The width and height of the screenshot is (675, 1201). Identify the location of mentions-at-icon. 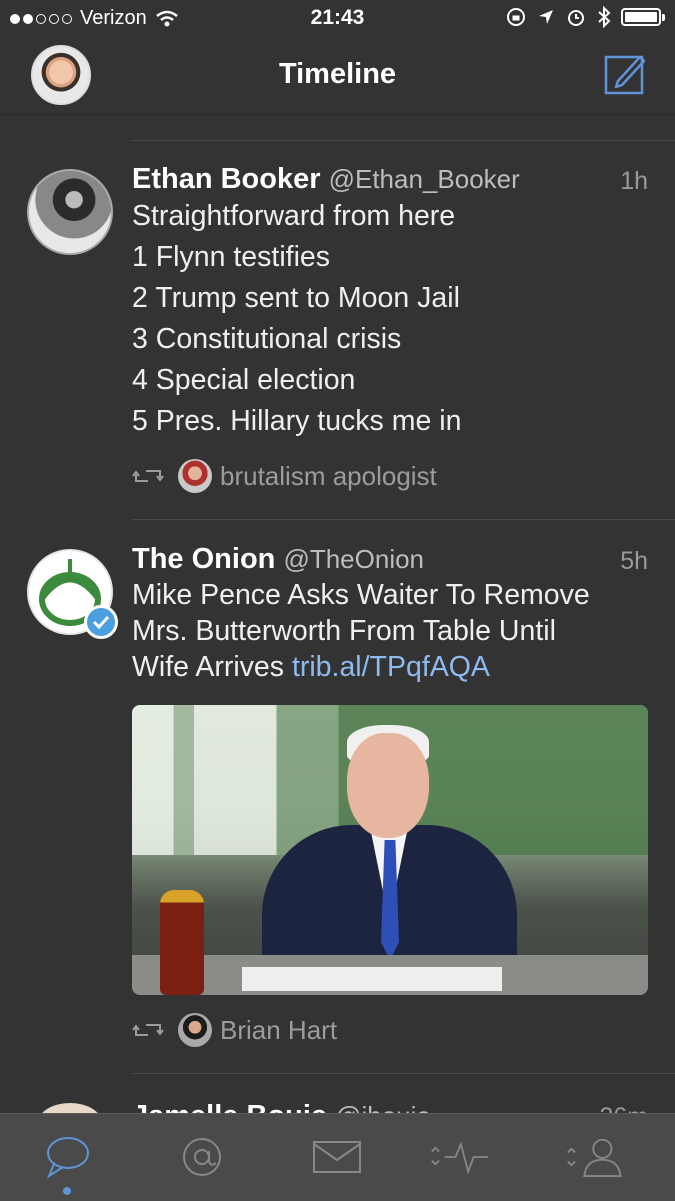
(202, 1157).